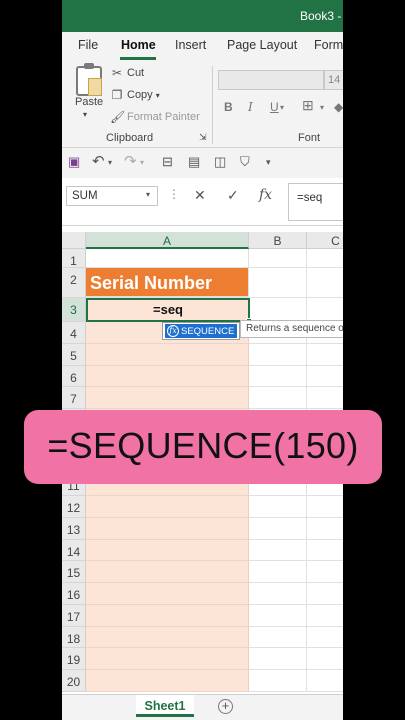 This screenshot has width=405, height=720. What do you see at coordinates (165, 706) in the screenshot?
I see `sheet-tab-sheet1: Sheet1` at bounding box center [165, 706].